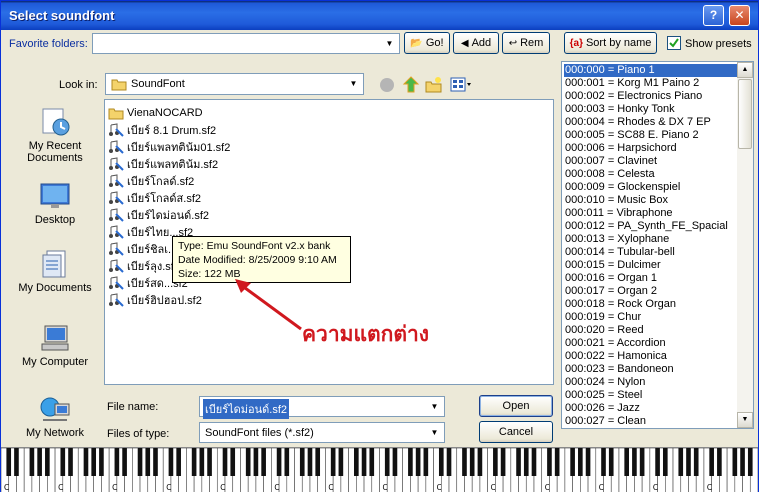 The image size is (759, 492). I want to click on place-my-documents: My Documents, so click(55, 271).